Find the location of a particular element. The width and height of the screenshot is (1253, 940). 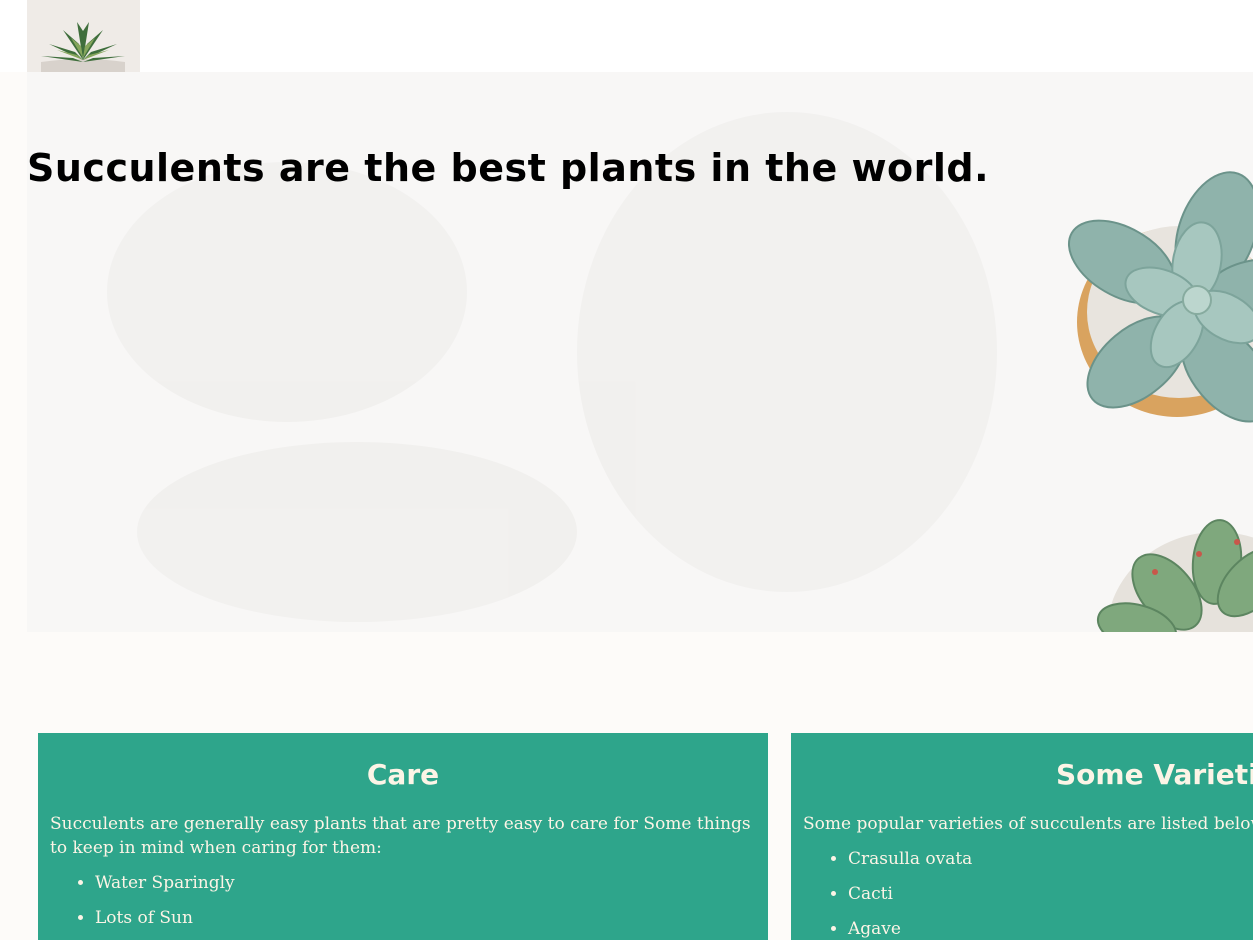

succulent-logo-icon is located at coordinates (83, 36).